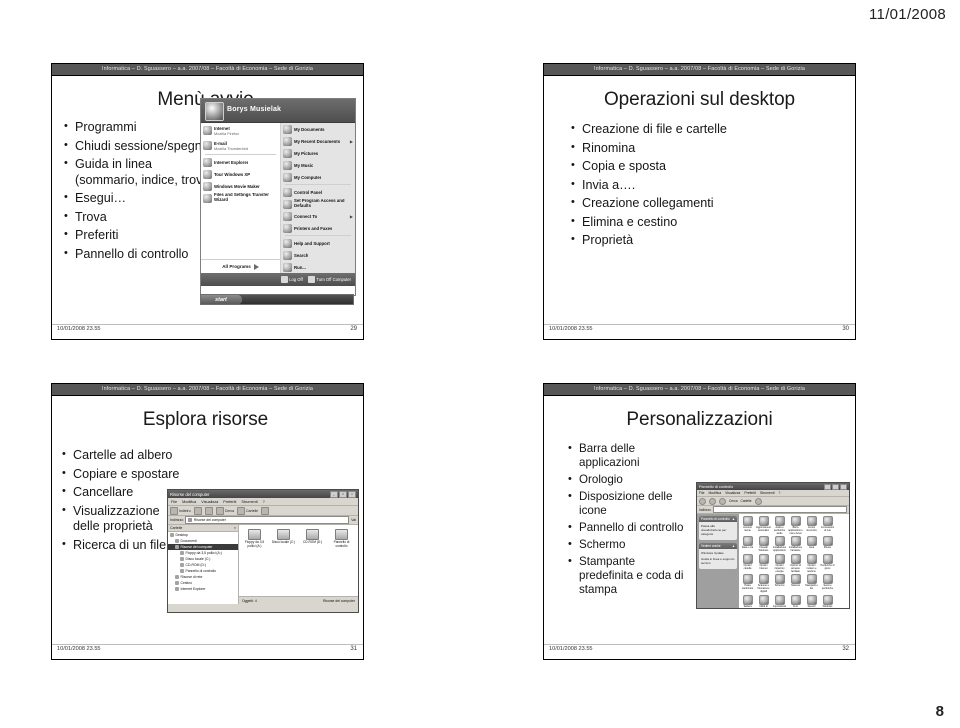  I want to click on cp-item: Impostazioni internazionali, so click(779, 601).